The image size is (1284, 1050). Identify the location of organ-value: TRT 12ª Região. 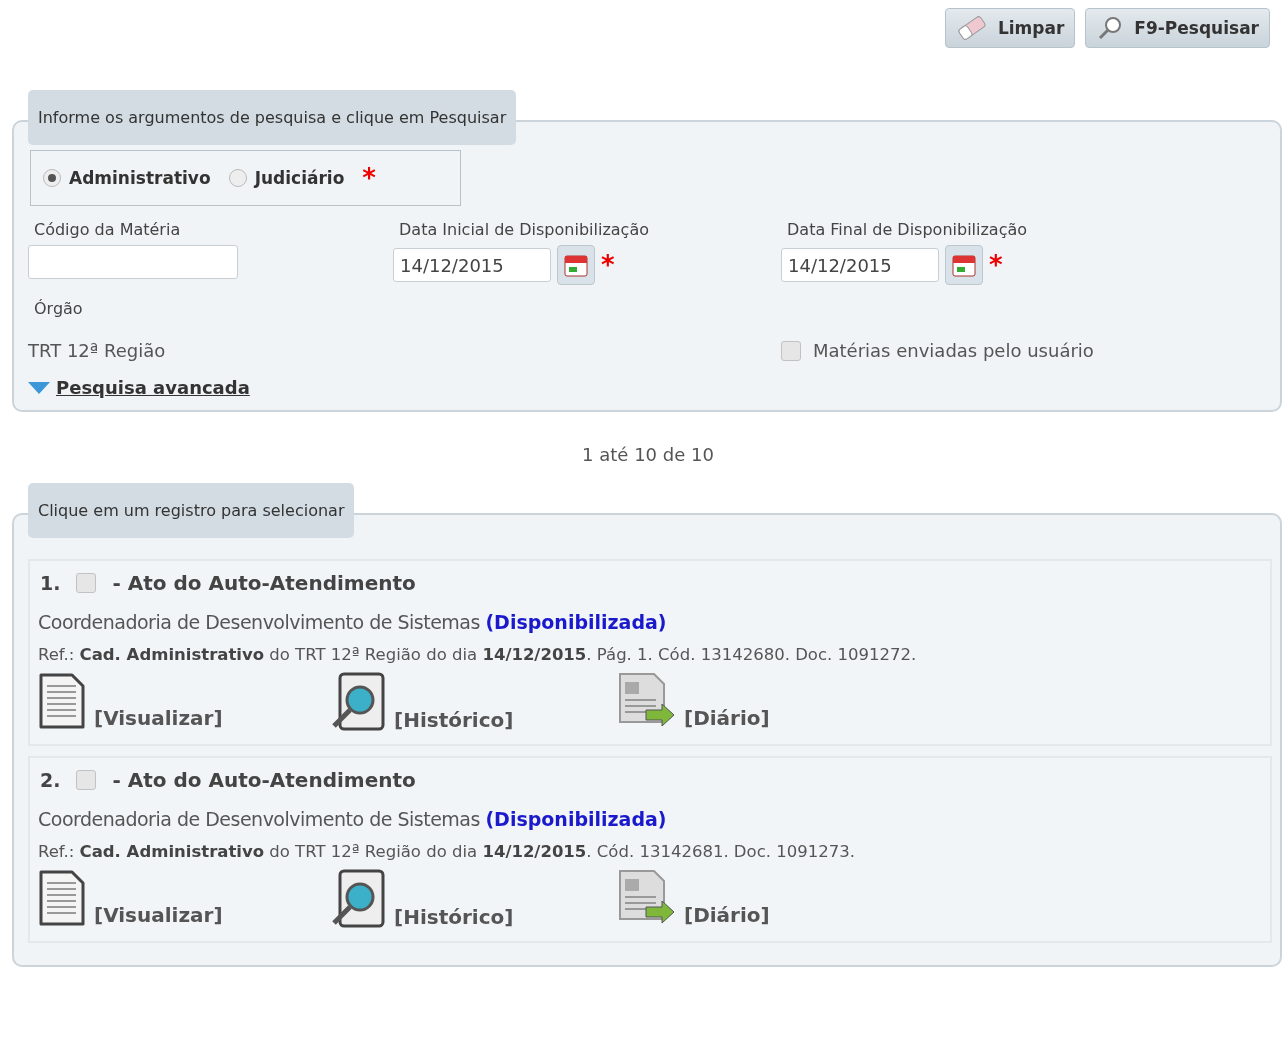
(97, 350).